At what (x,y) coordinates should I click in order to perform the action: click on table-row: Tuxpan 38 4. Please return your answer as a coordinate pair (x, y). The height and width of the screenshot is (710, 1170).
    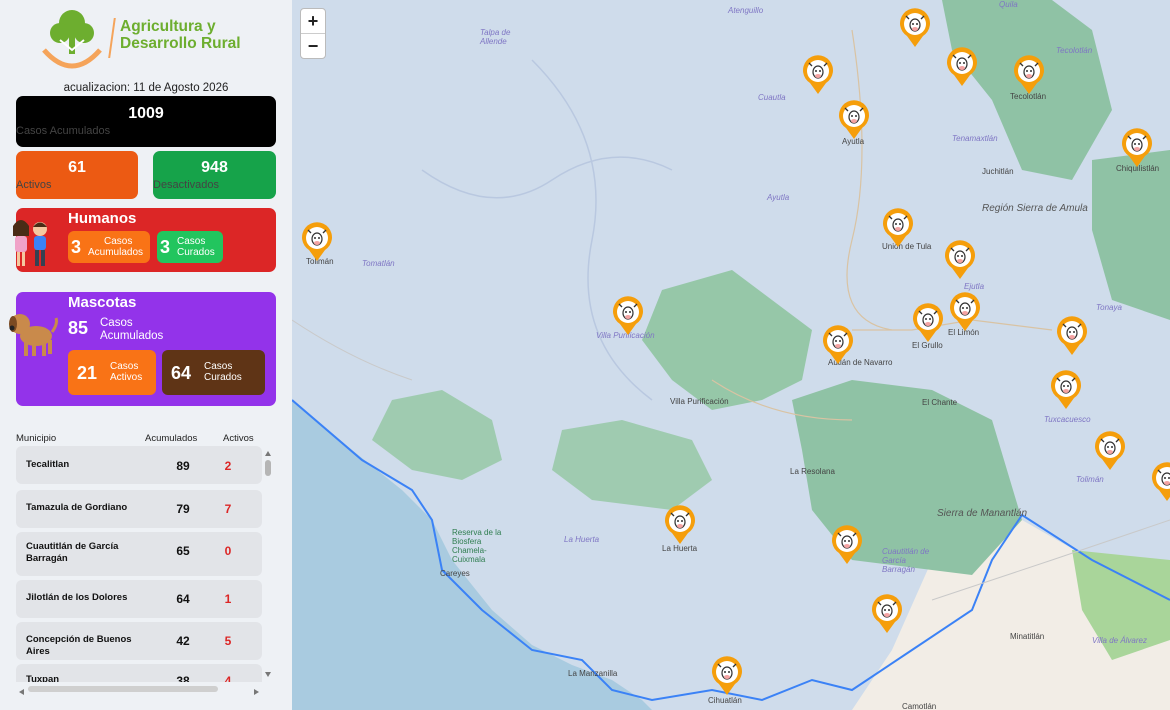
    Looking at the image, I should click on (139, 673).